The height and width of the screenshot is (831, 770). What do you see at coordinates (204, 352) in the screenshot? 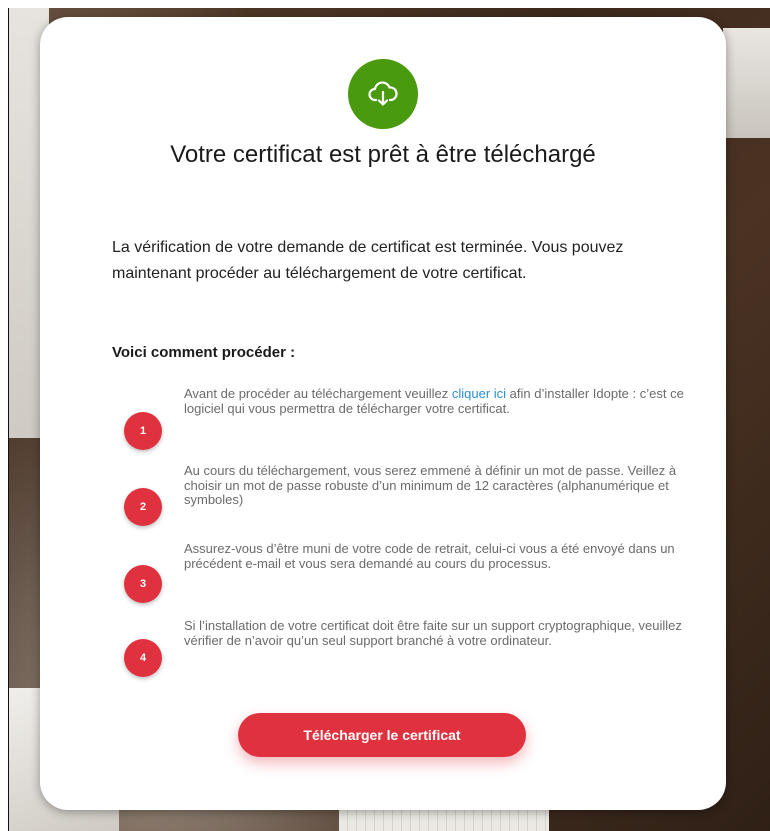
I see `instructions-heading: Voici comment procéder :` at bounding box center [204, 352].